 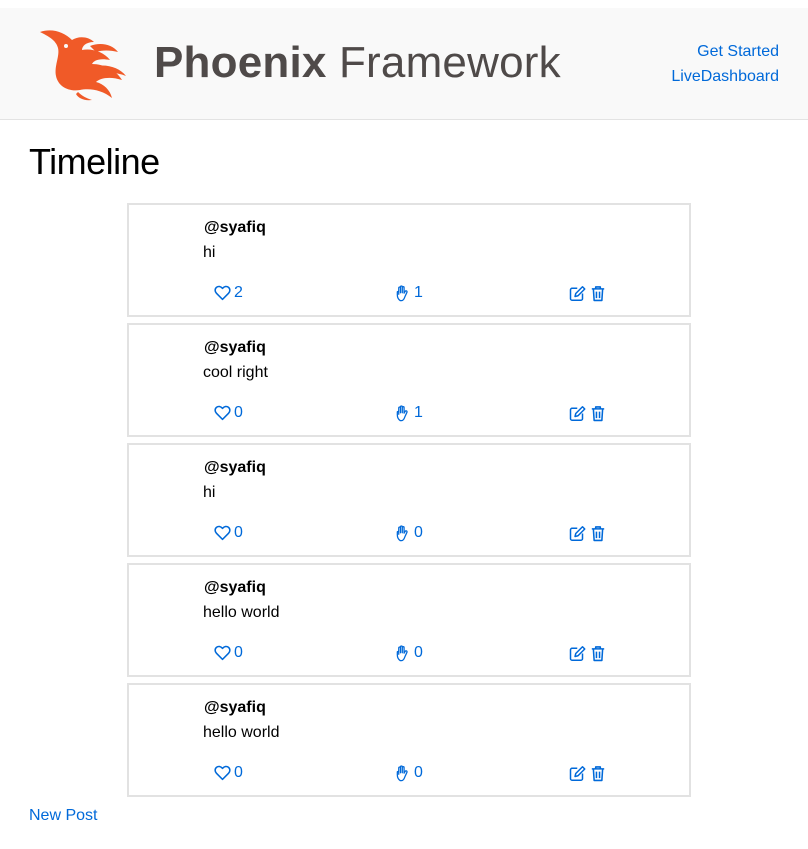 I want to click on brand-name: Phoenix Framework, so click(x=357, y=63).